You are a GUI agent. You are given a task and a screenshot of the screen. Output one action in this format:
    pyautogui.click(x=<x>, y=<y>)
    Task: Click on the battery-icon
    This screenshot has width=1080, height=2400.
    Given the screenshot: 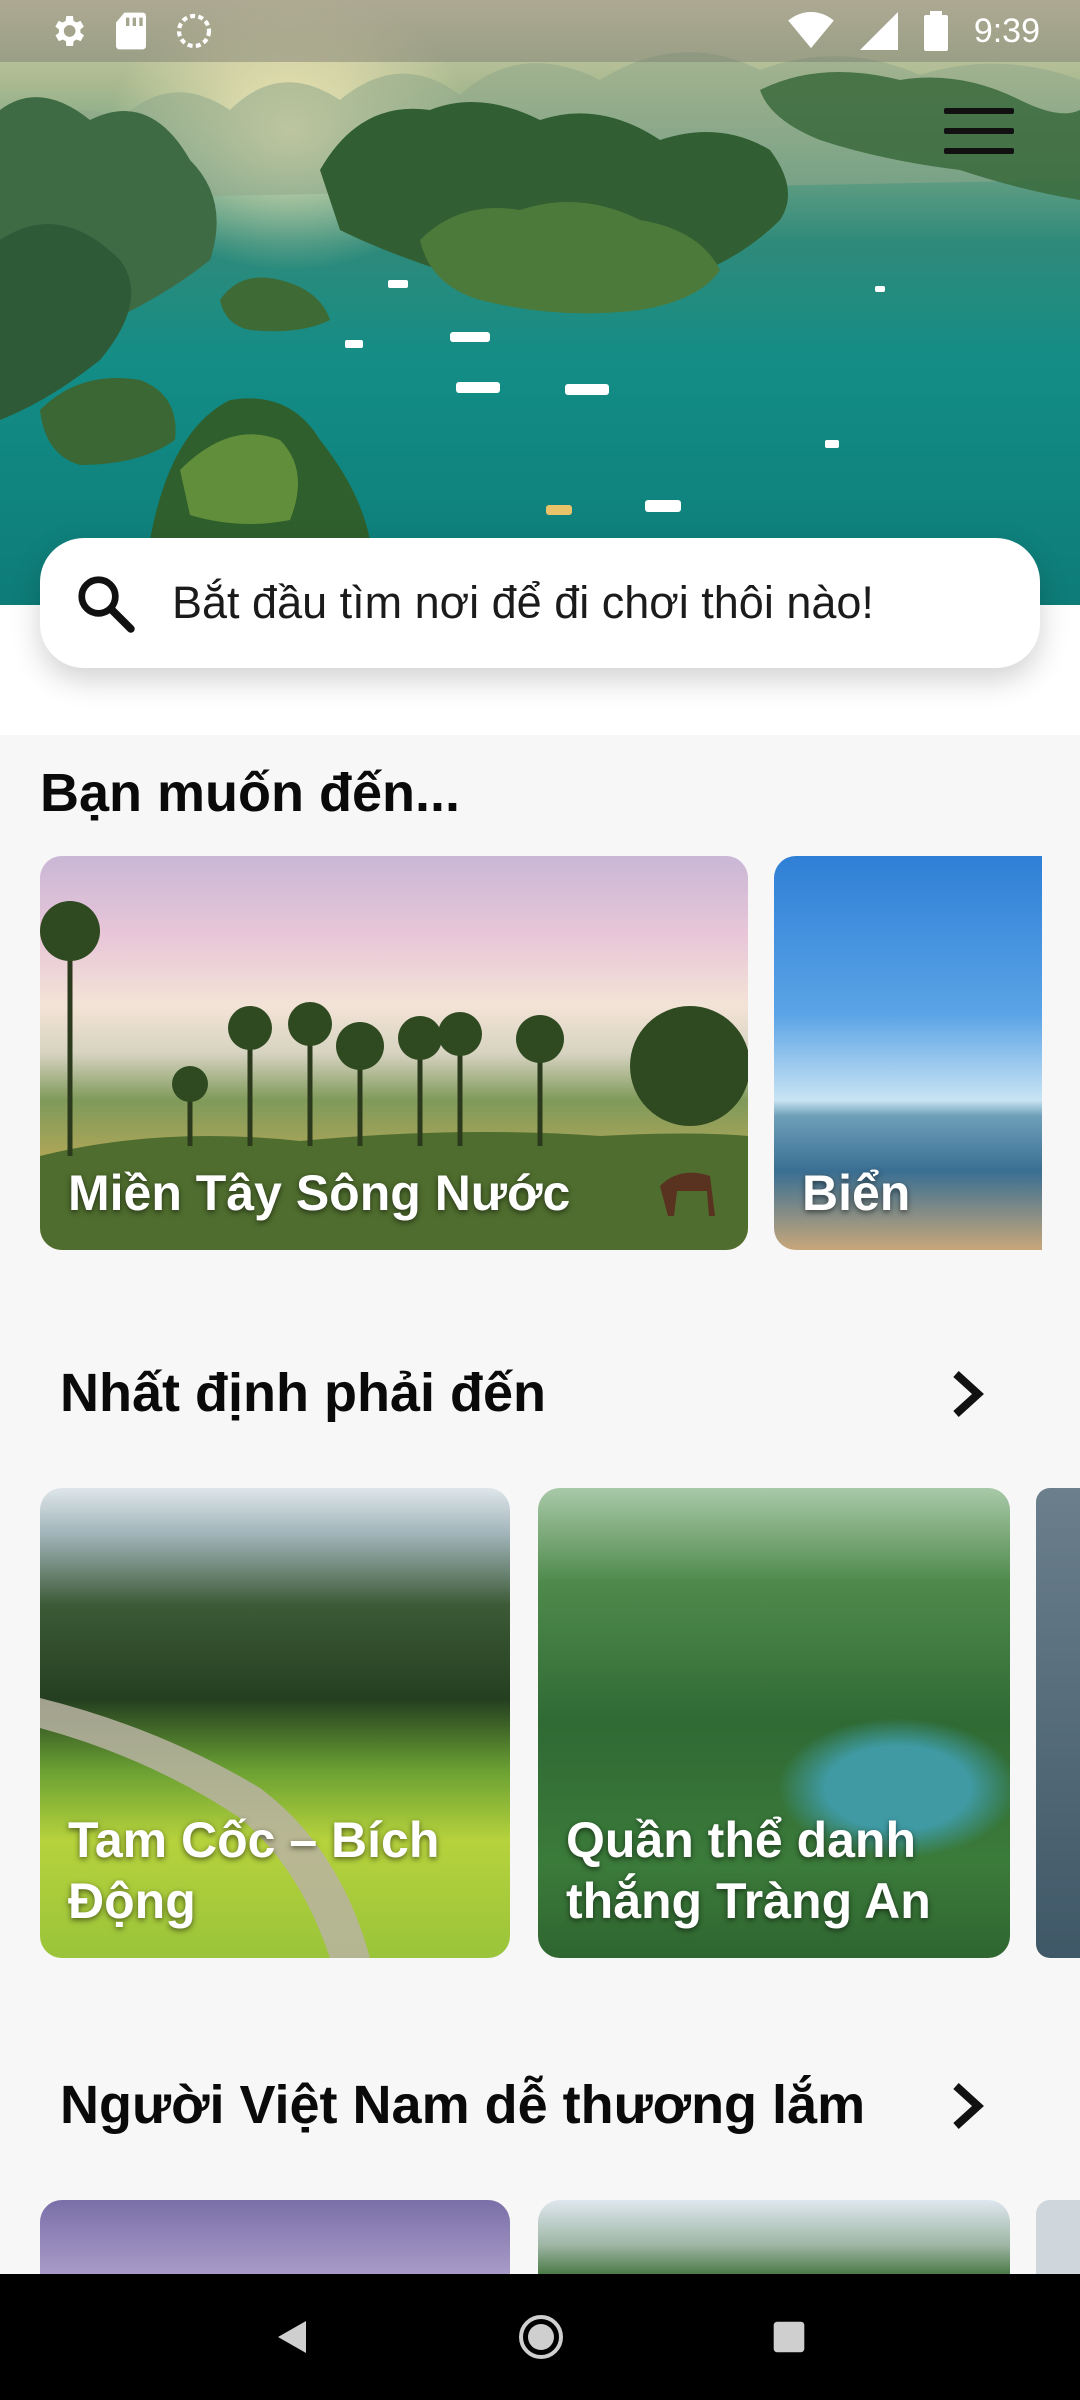 What is the action you would take?
    pyautogui.click(x=935, y=31)
    